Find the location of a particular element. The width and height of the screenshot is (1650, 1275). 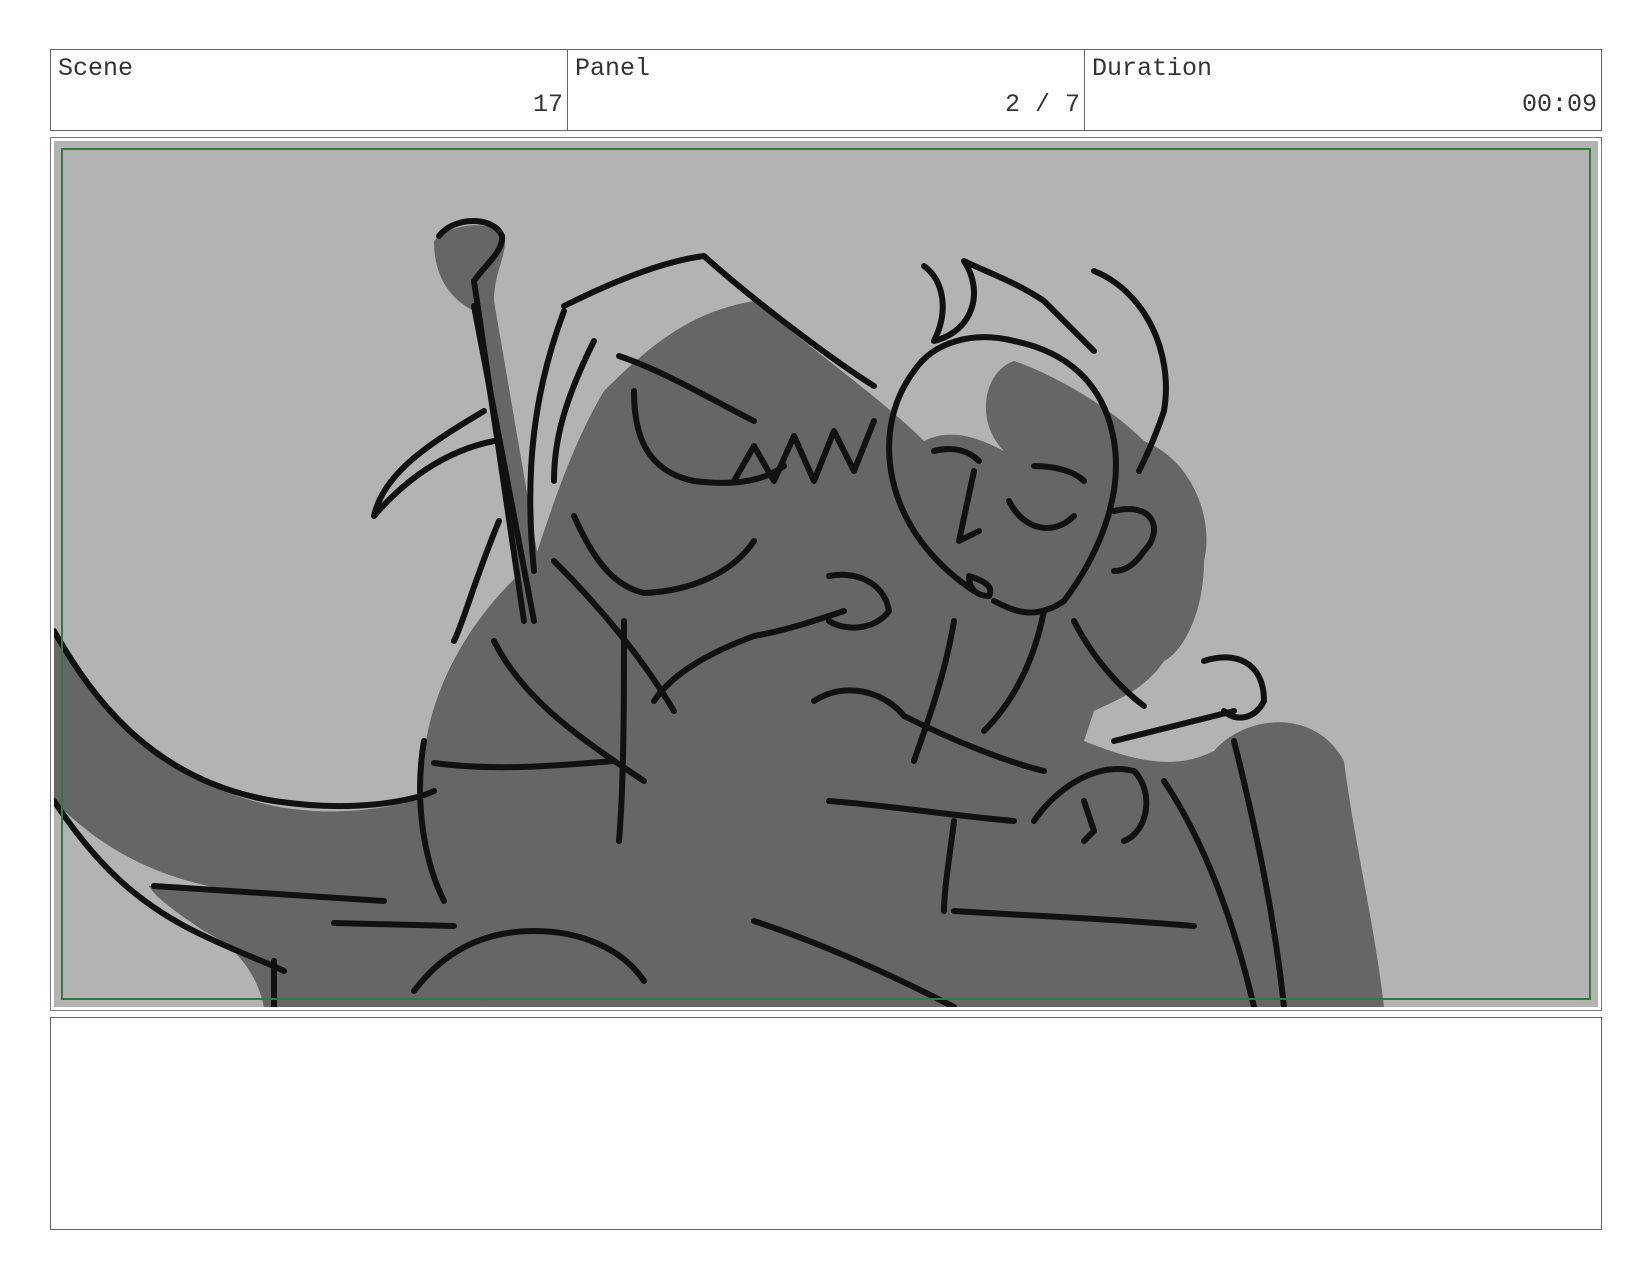

duration-value: 00:09 is located at coordinates (1559, 104).